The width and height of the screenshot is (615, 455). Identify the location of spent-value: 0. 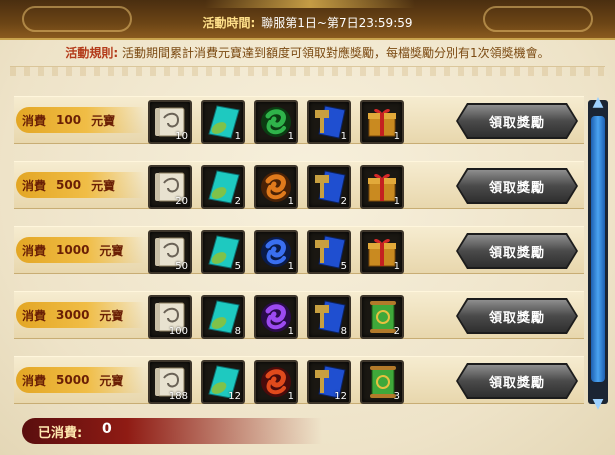
(107, 429).